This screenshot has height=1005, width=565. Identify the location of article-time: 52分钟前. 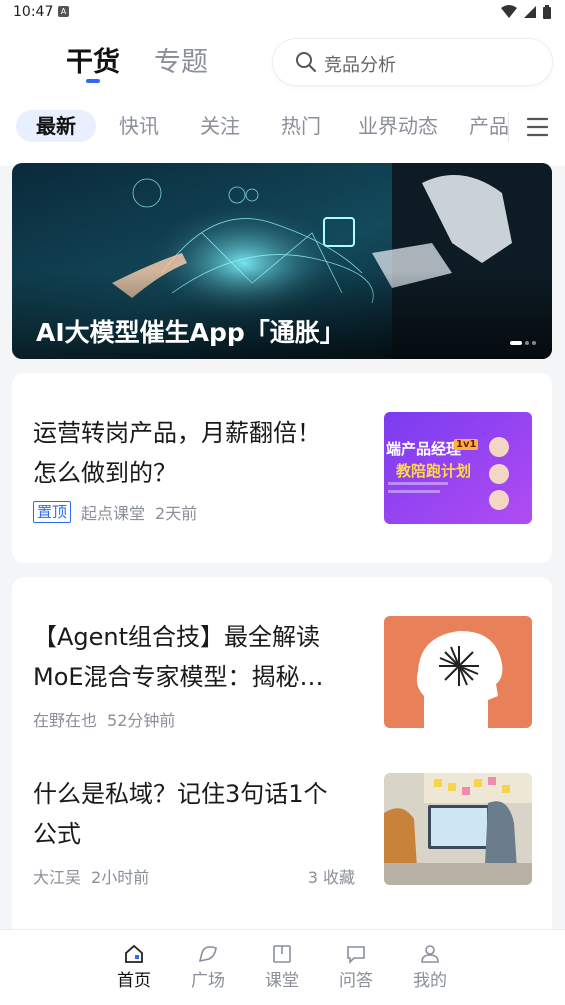
(141, 720).